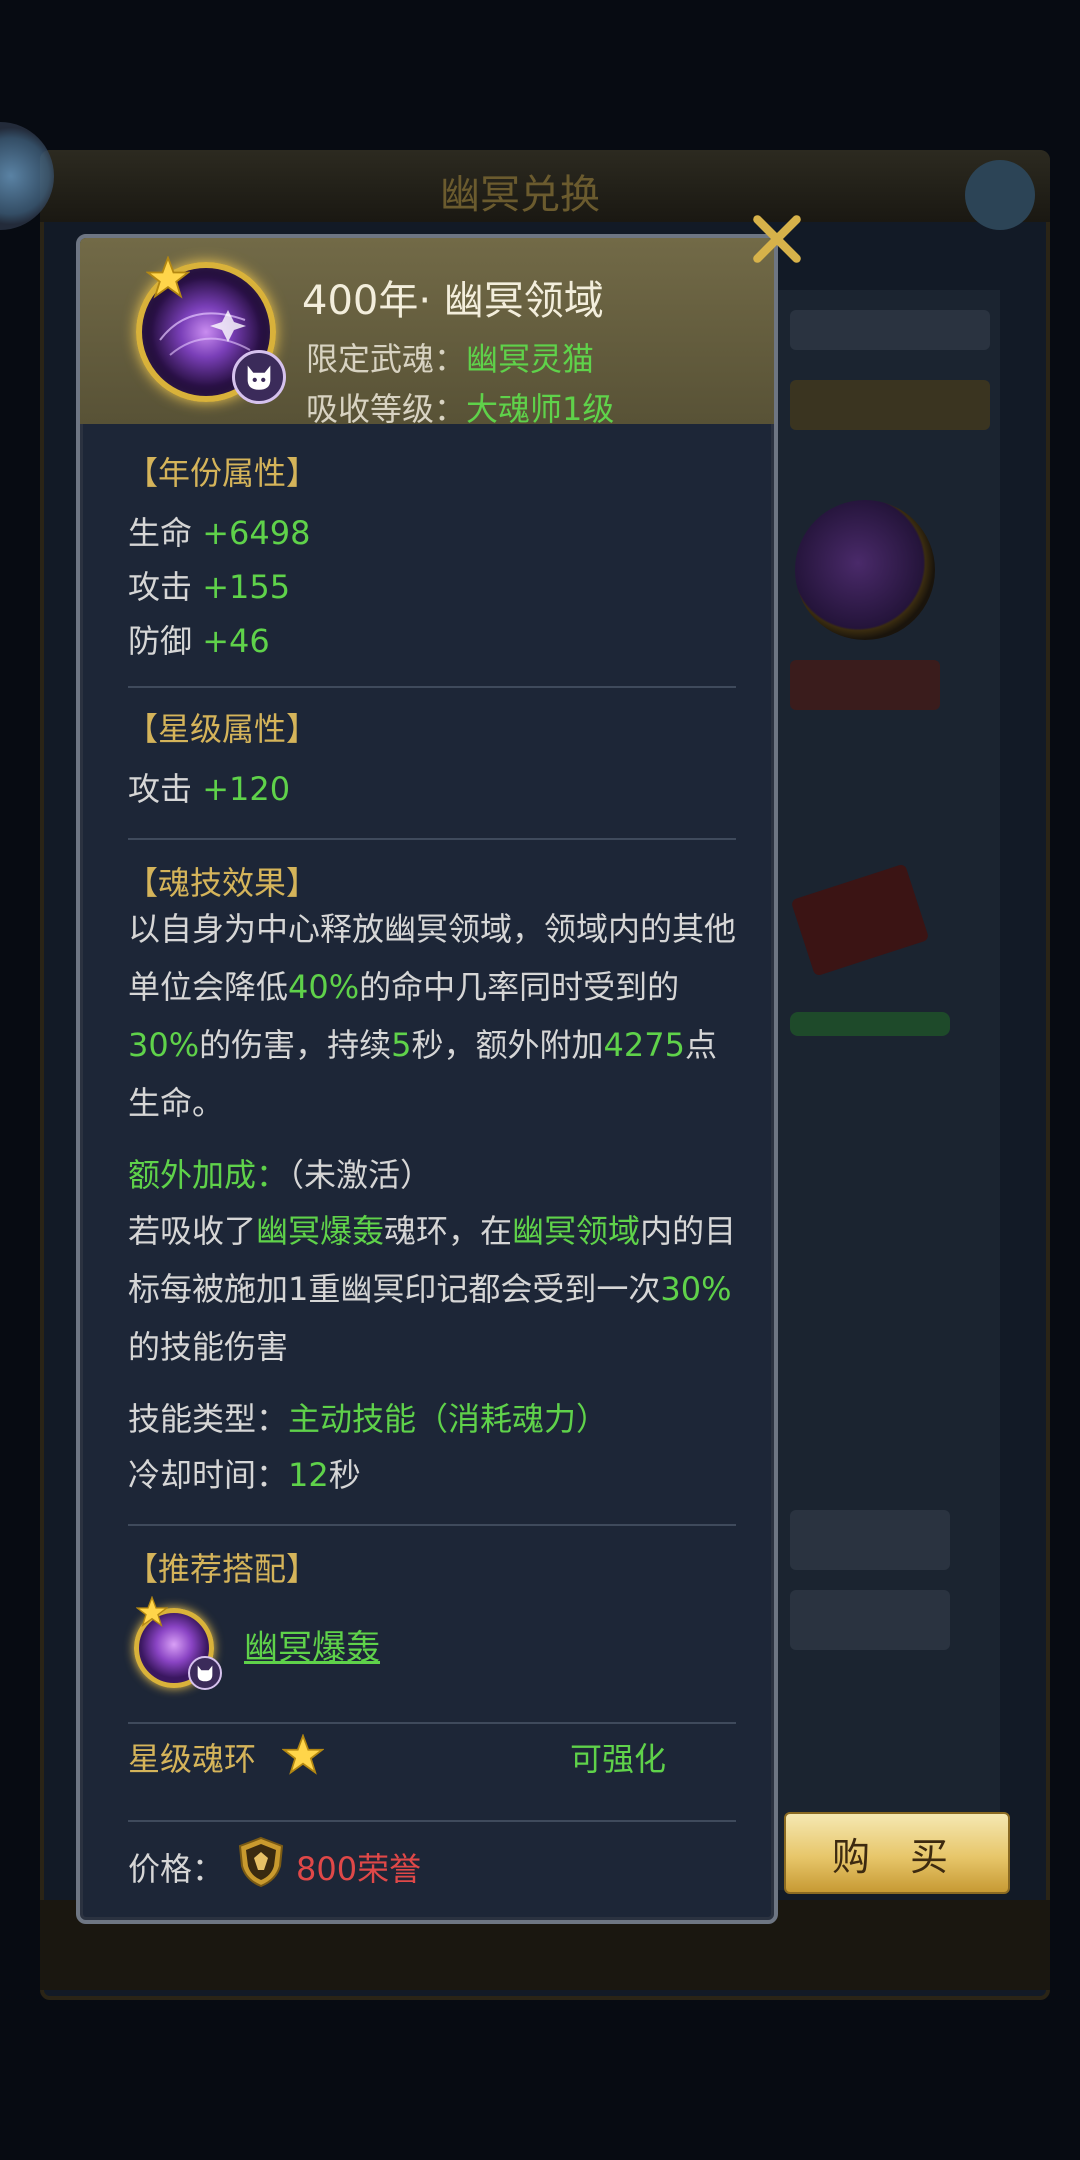 The image size is (1080, 2160). I want to click on honor-shield-icon, so click(261, 1862).